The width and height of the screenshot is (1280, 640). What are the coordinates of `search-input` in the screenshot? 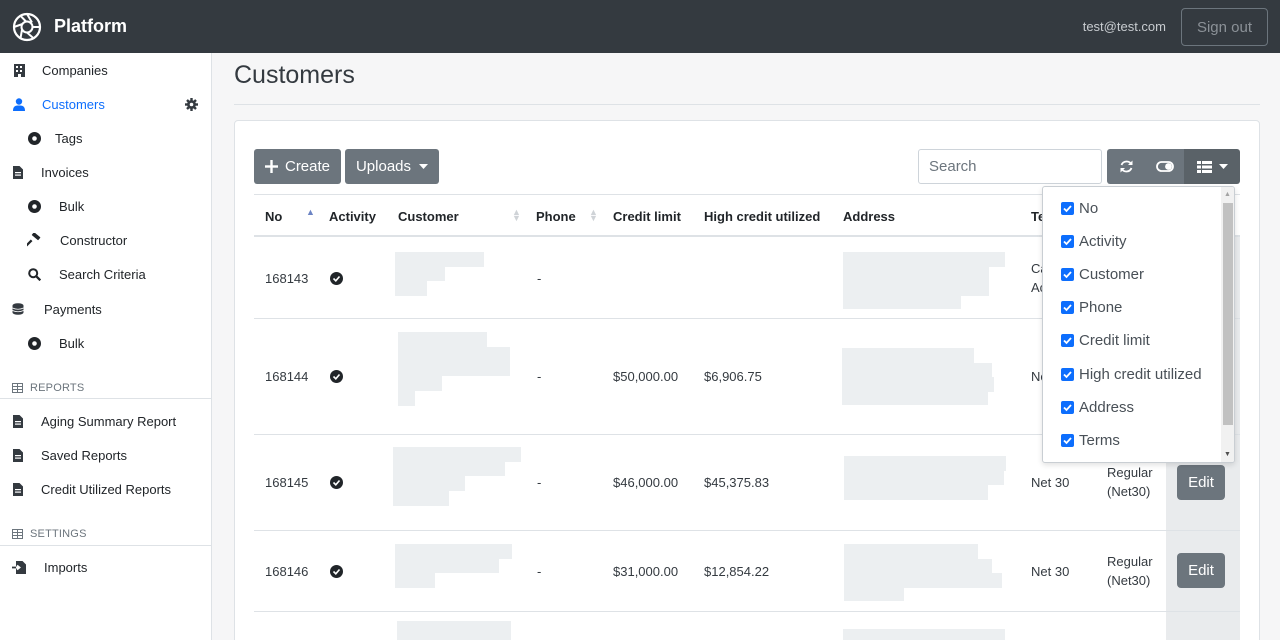 It's located at (1010, 166).